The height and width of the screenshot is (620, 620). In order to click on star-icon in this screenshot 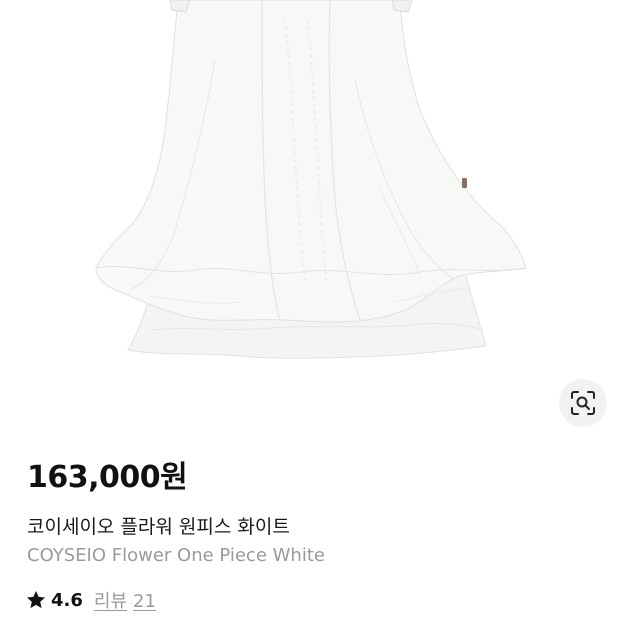, I will do `click(36, 600)`.